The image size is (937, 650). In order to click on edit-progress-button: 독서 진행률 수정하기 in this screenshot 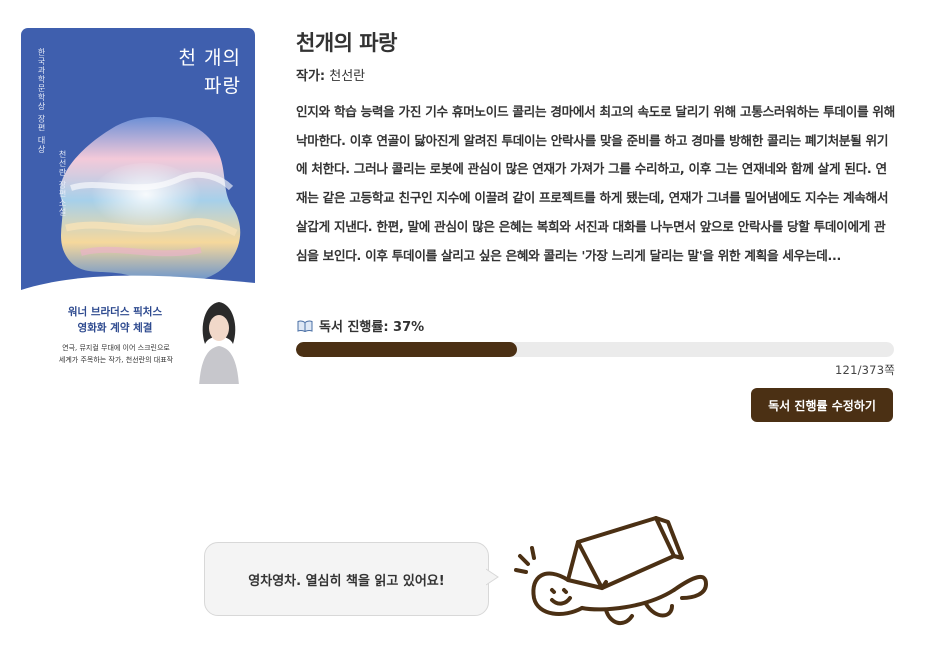, I will do `click(822, 405)`.